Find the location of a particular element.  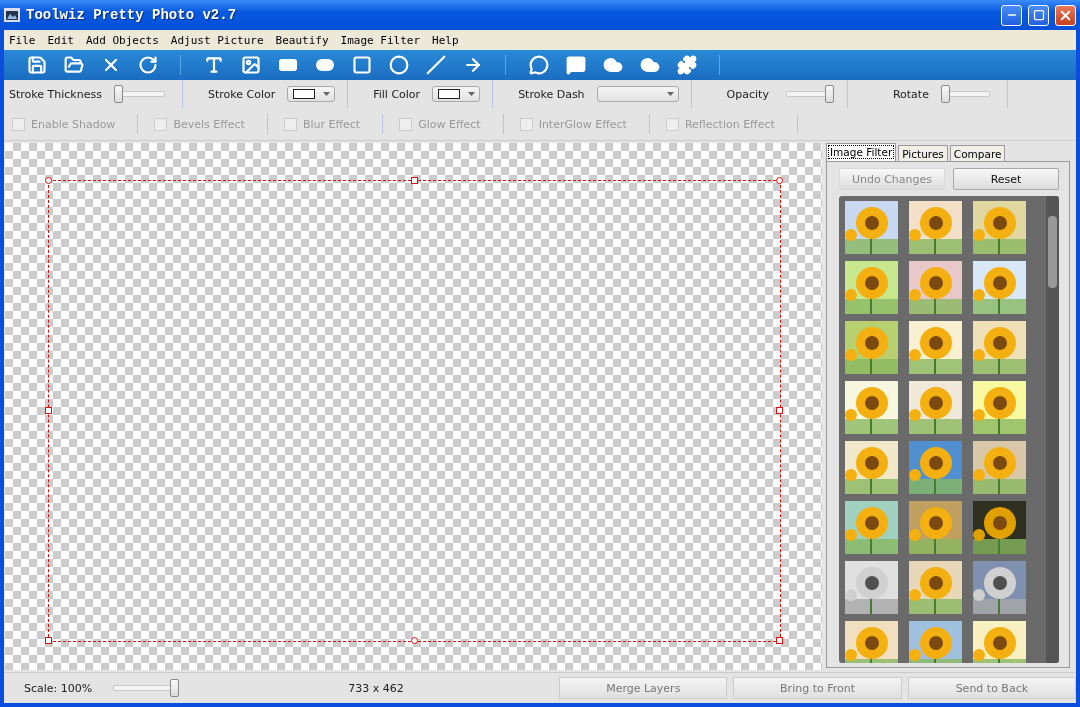

refresh-icon is located at coordinates (147, 65).